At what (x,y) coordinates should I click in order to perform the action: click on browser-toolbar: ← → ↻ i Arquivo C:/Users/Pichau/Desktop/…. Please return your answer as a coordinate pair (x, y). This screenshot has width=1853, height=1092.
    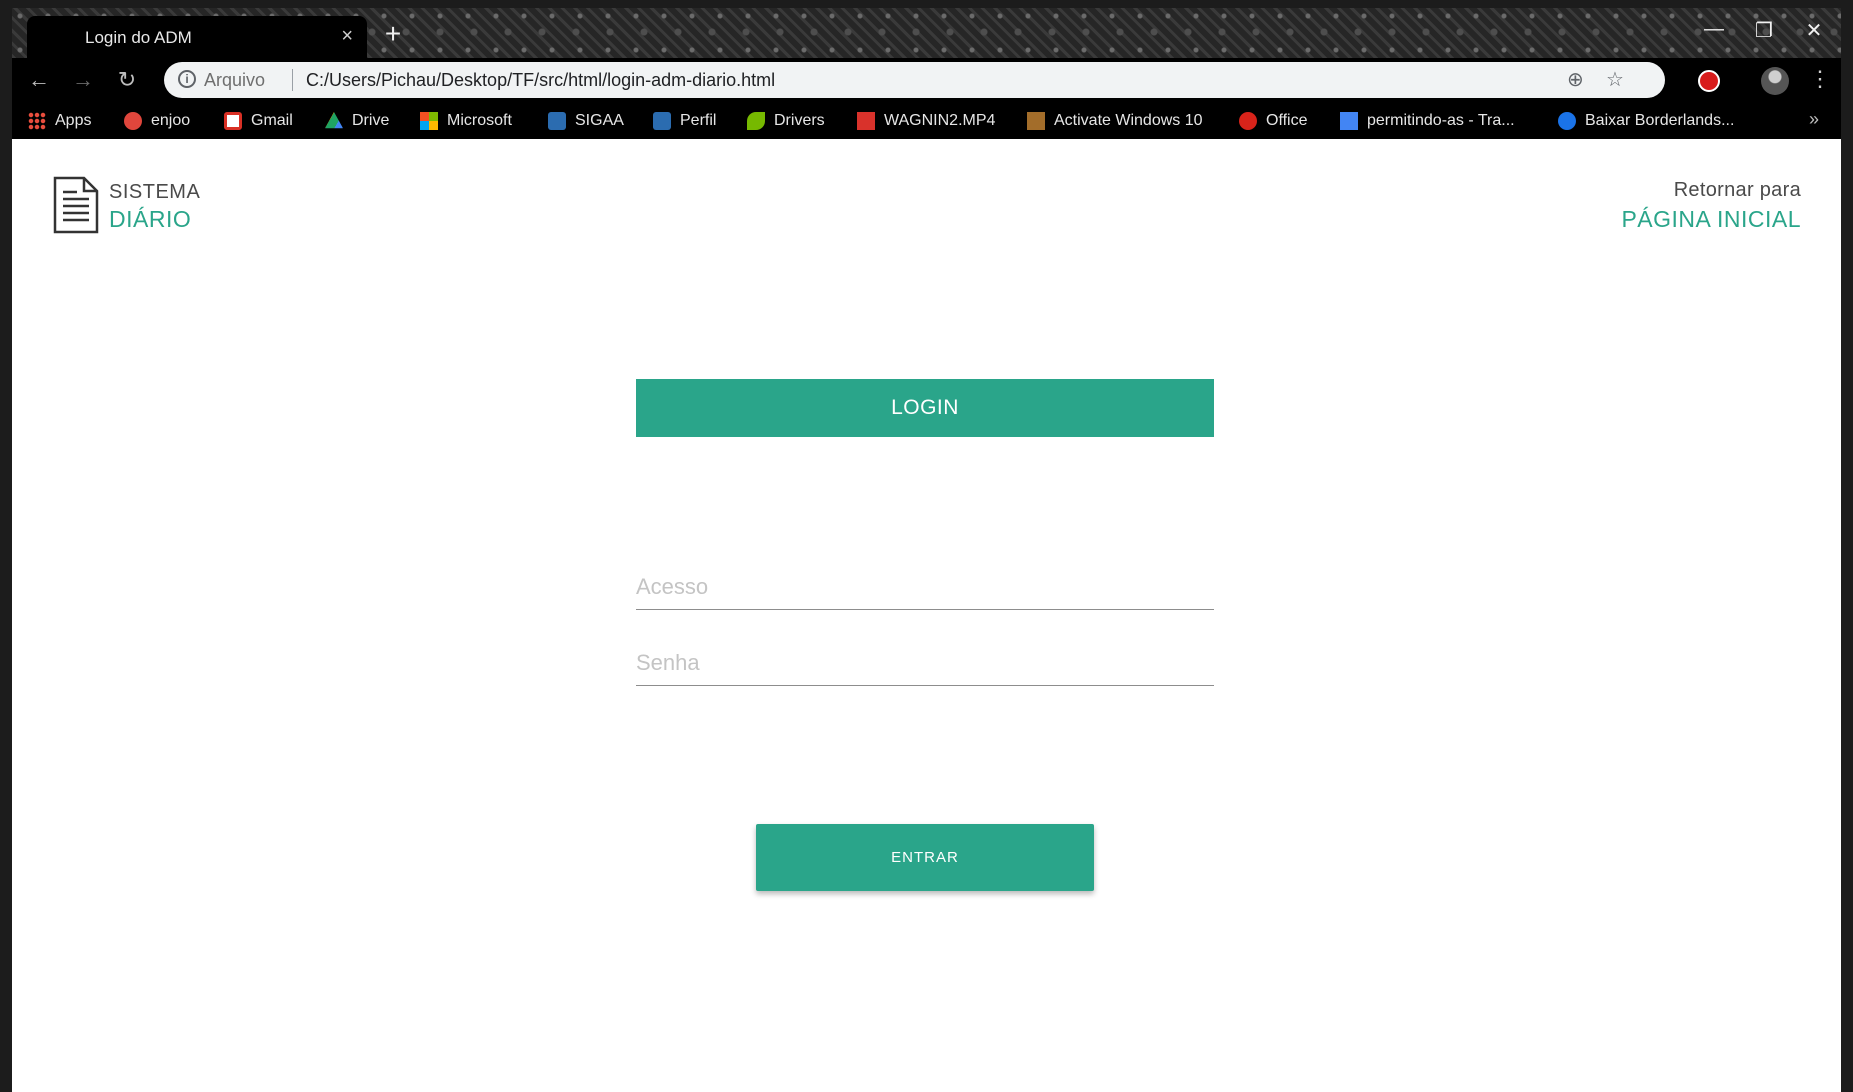
    Looking at the image, I should click on (926, 79).